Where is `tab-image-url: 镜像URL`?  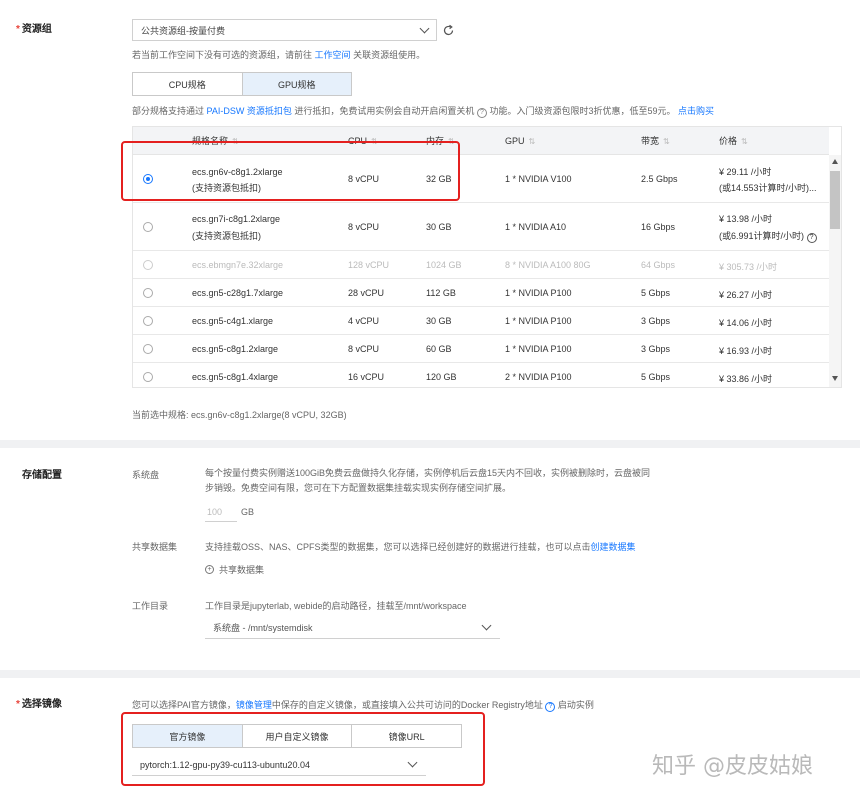
tab-image-url: 镜像URL is located at coordinates (407, 736).